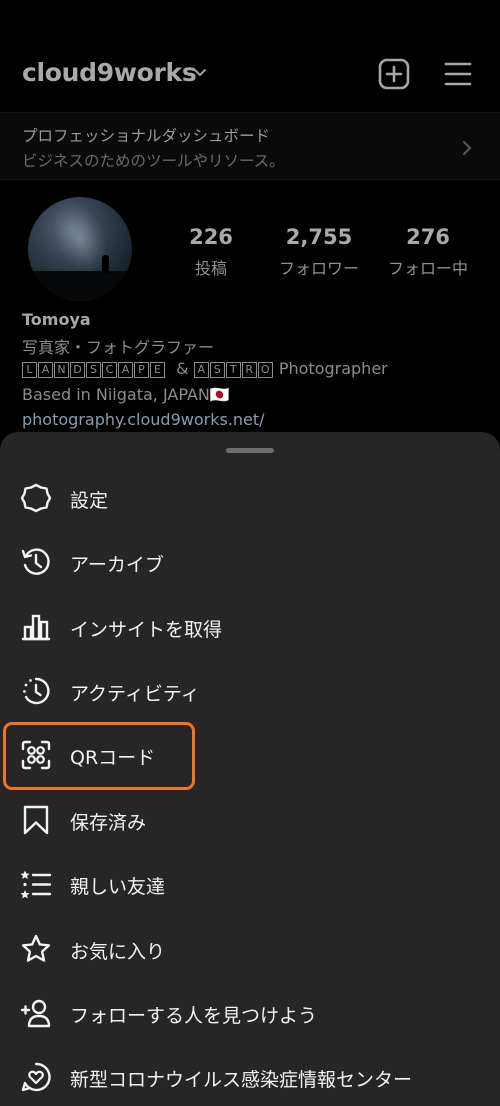 The image size is (500, 1106). Describe the element at coordinates (428, 252) in the screenshot. I see `following-stat: 276 フォロー中` at that location.